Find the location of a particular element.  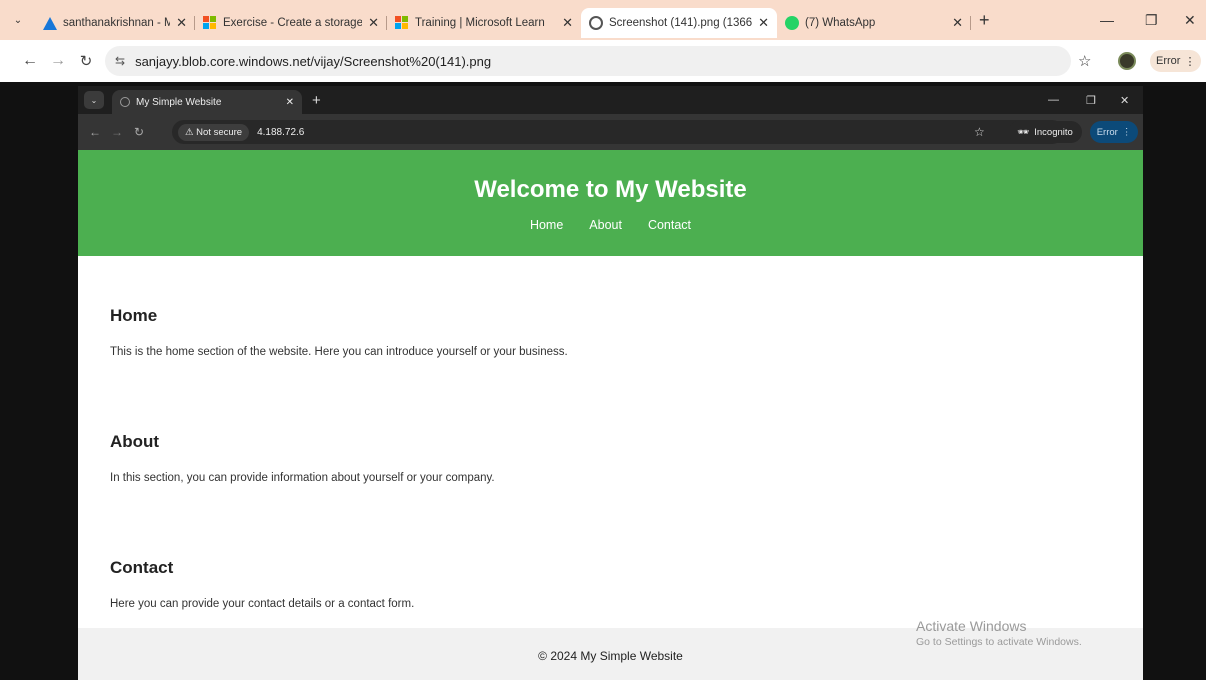

nav-link-about: About is located at coordinates (605, 225).